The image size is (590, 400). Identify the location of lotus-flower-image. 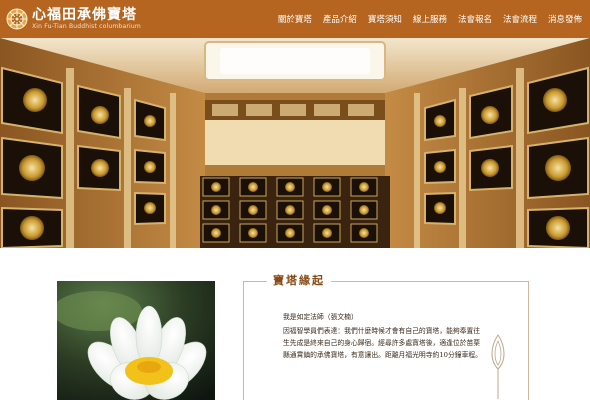
(136, 340).